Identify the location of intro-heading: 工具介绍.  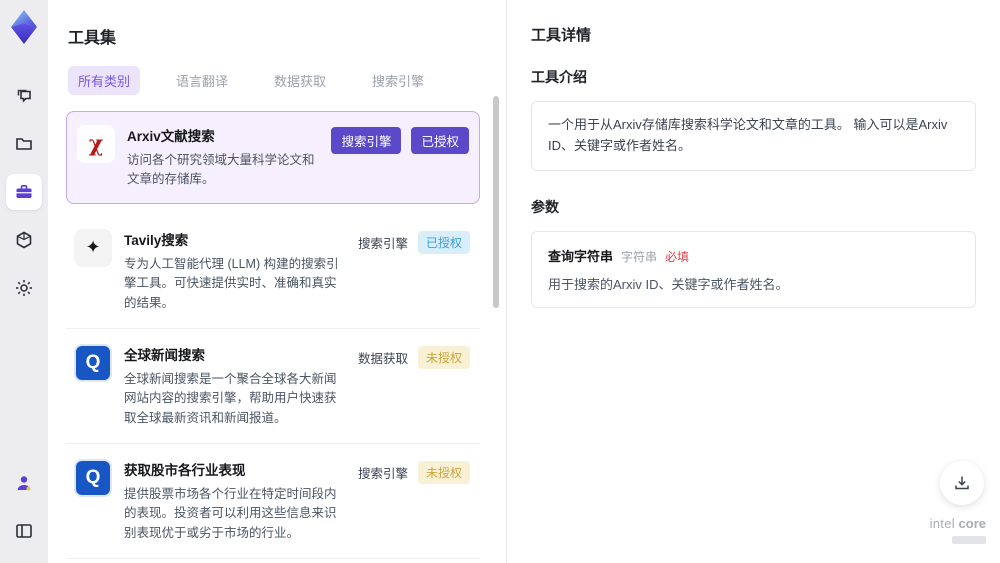
(559, 77).